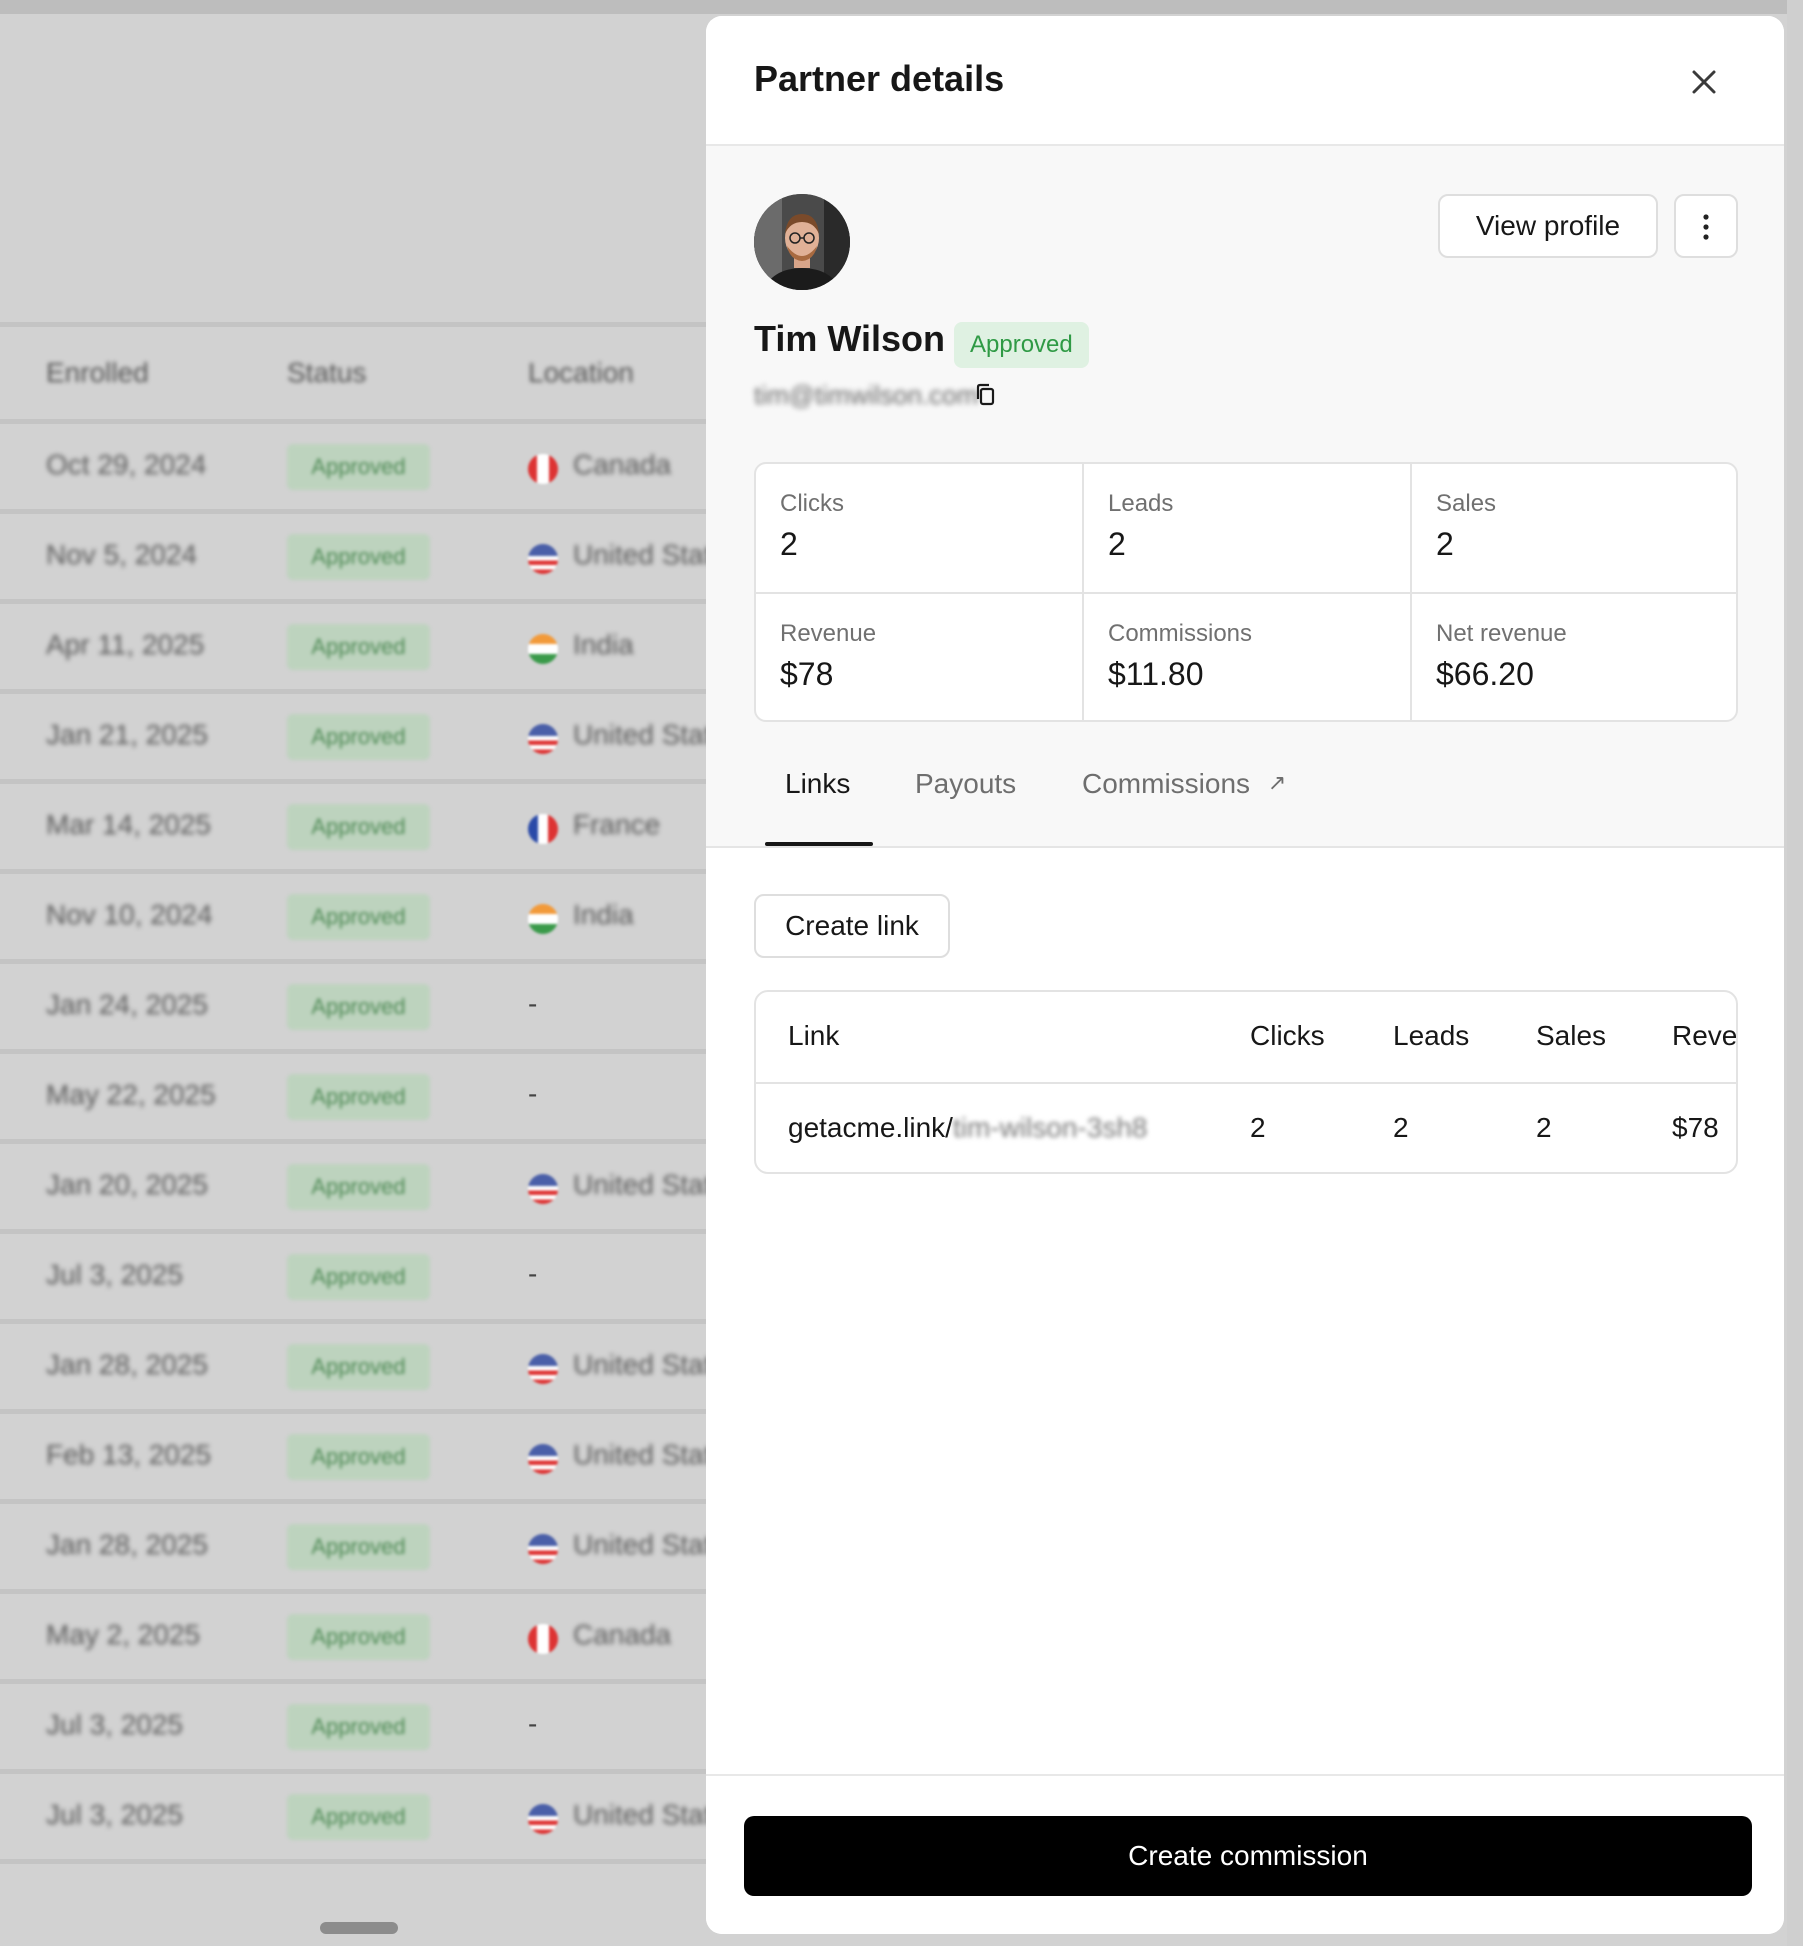  I want to click on table-row: Jan 21, 2025 Approved United States, so click(370, 739).